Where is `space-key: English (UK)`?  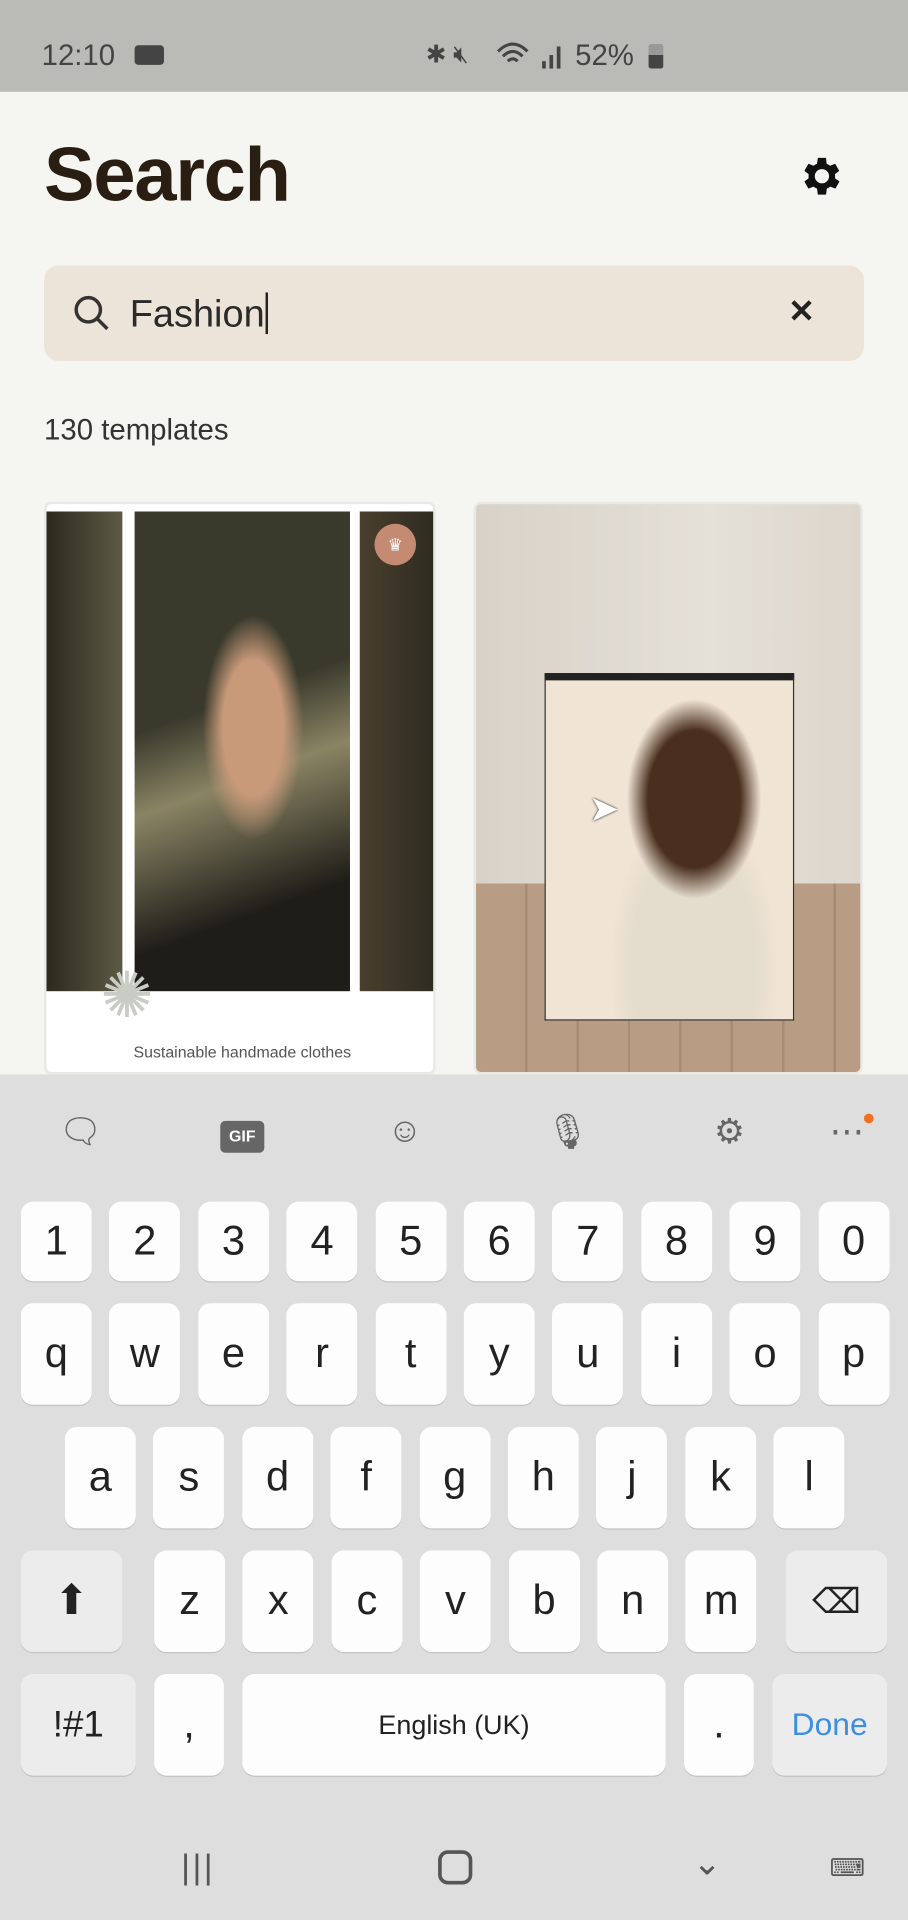
space-key: English (UK) is located at coordinates (454, 1725).